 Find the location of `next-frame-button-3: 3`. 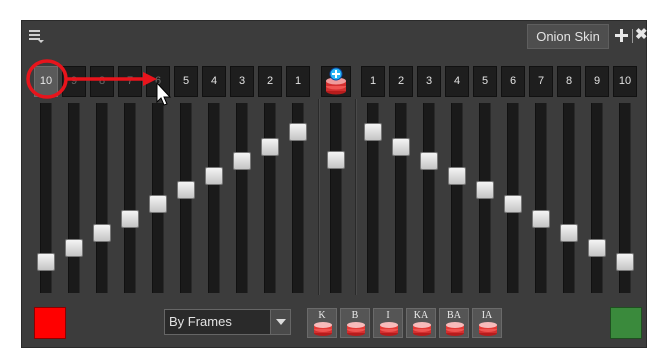

next-frame-button-3: 3 is located at coordinates (429, 81).